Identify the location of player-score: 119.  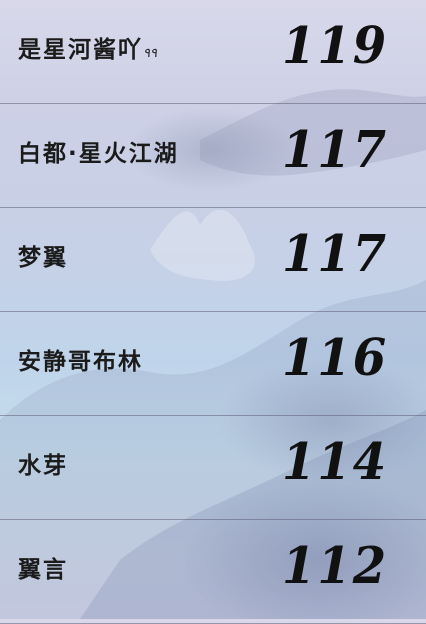
(335, 46).